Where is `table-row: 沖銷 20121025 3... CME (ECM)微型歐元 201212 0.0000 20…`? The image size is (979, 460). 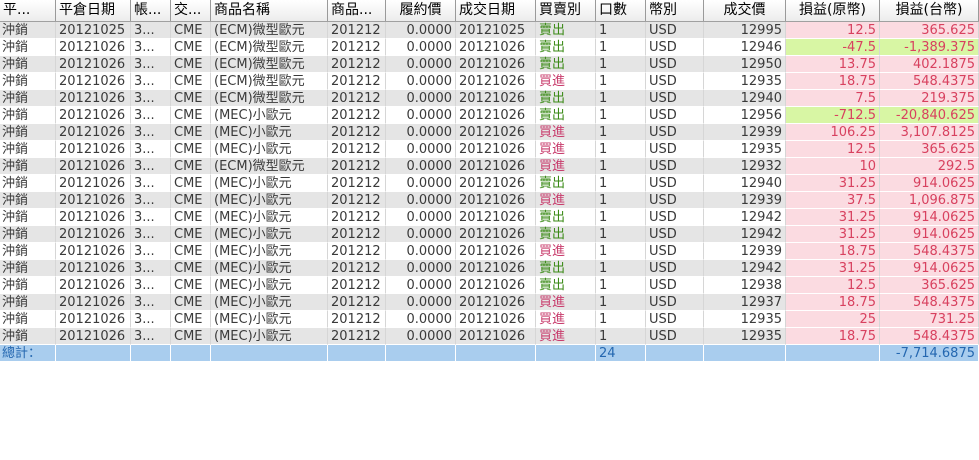 table-row: 沖銷 20121025 3... CME (ECM)微型歐元 201212 0.0000 20… is located at coordinates (489, 30).